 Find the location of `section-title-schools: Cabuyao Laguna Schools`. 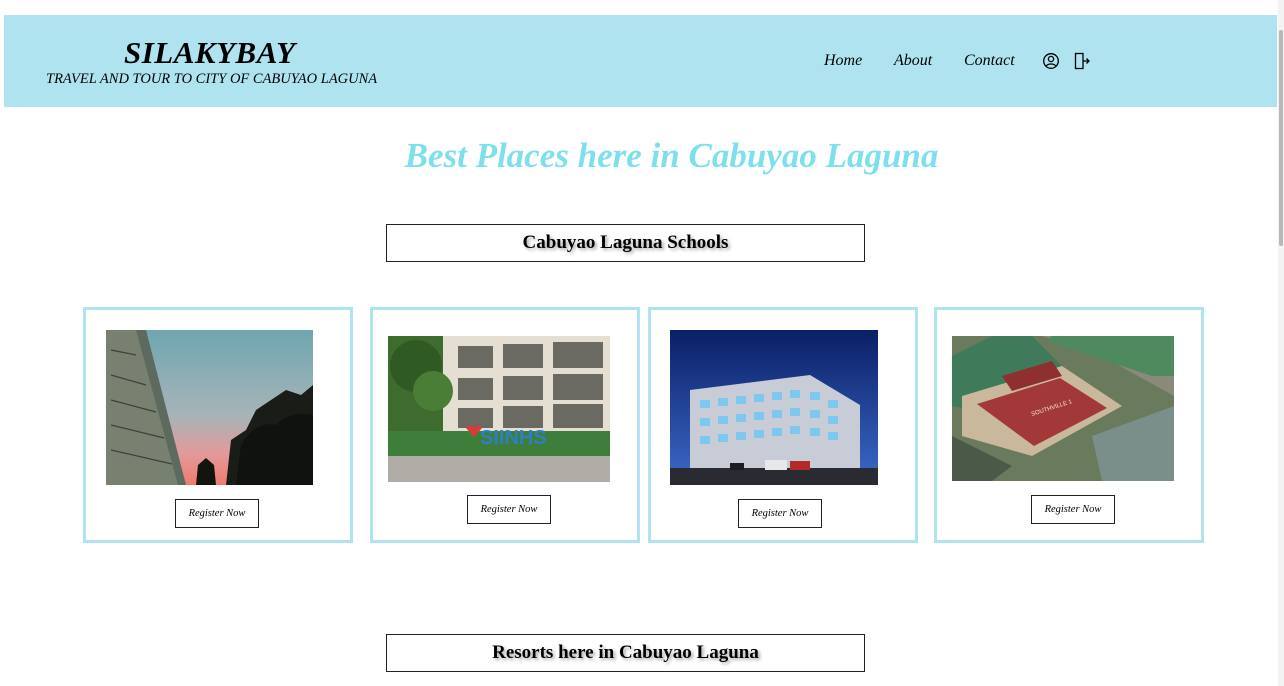

section-title-schools: Cabuyao Laguna Schools is located at coordinates (625, 243).